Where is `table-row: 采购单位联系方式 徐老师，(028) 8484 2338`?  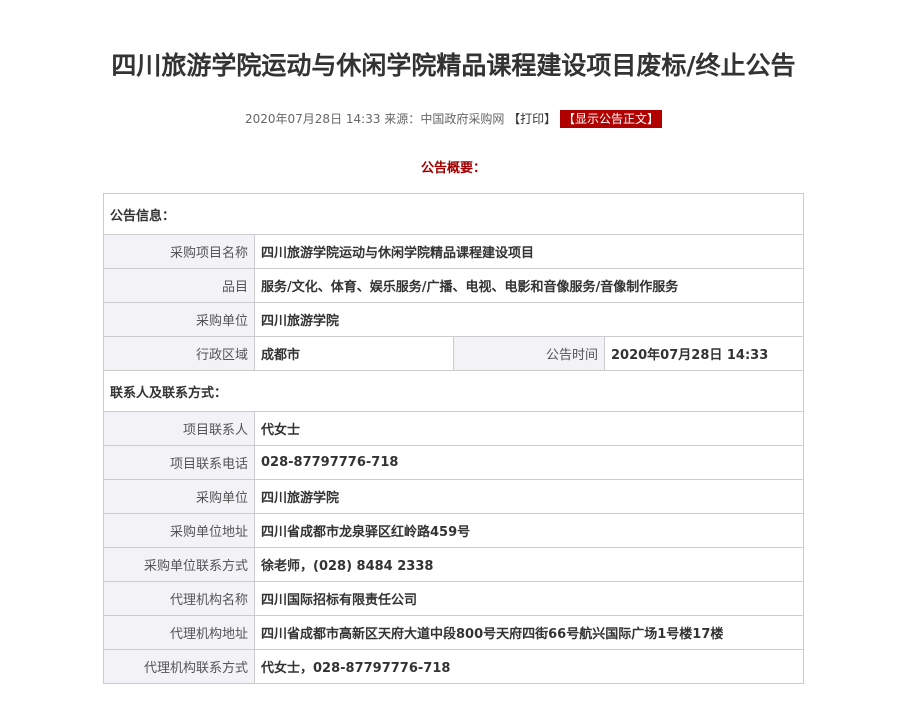
table-row: 采购单位联系方式 徐老师，(028) 8484 2338 is located at coordinates (454, 564).